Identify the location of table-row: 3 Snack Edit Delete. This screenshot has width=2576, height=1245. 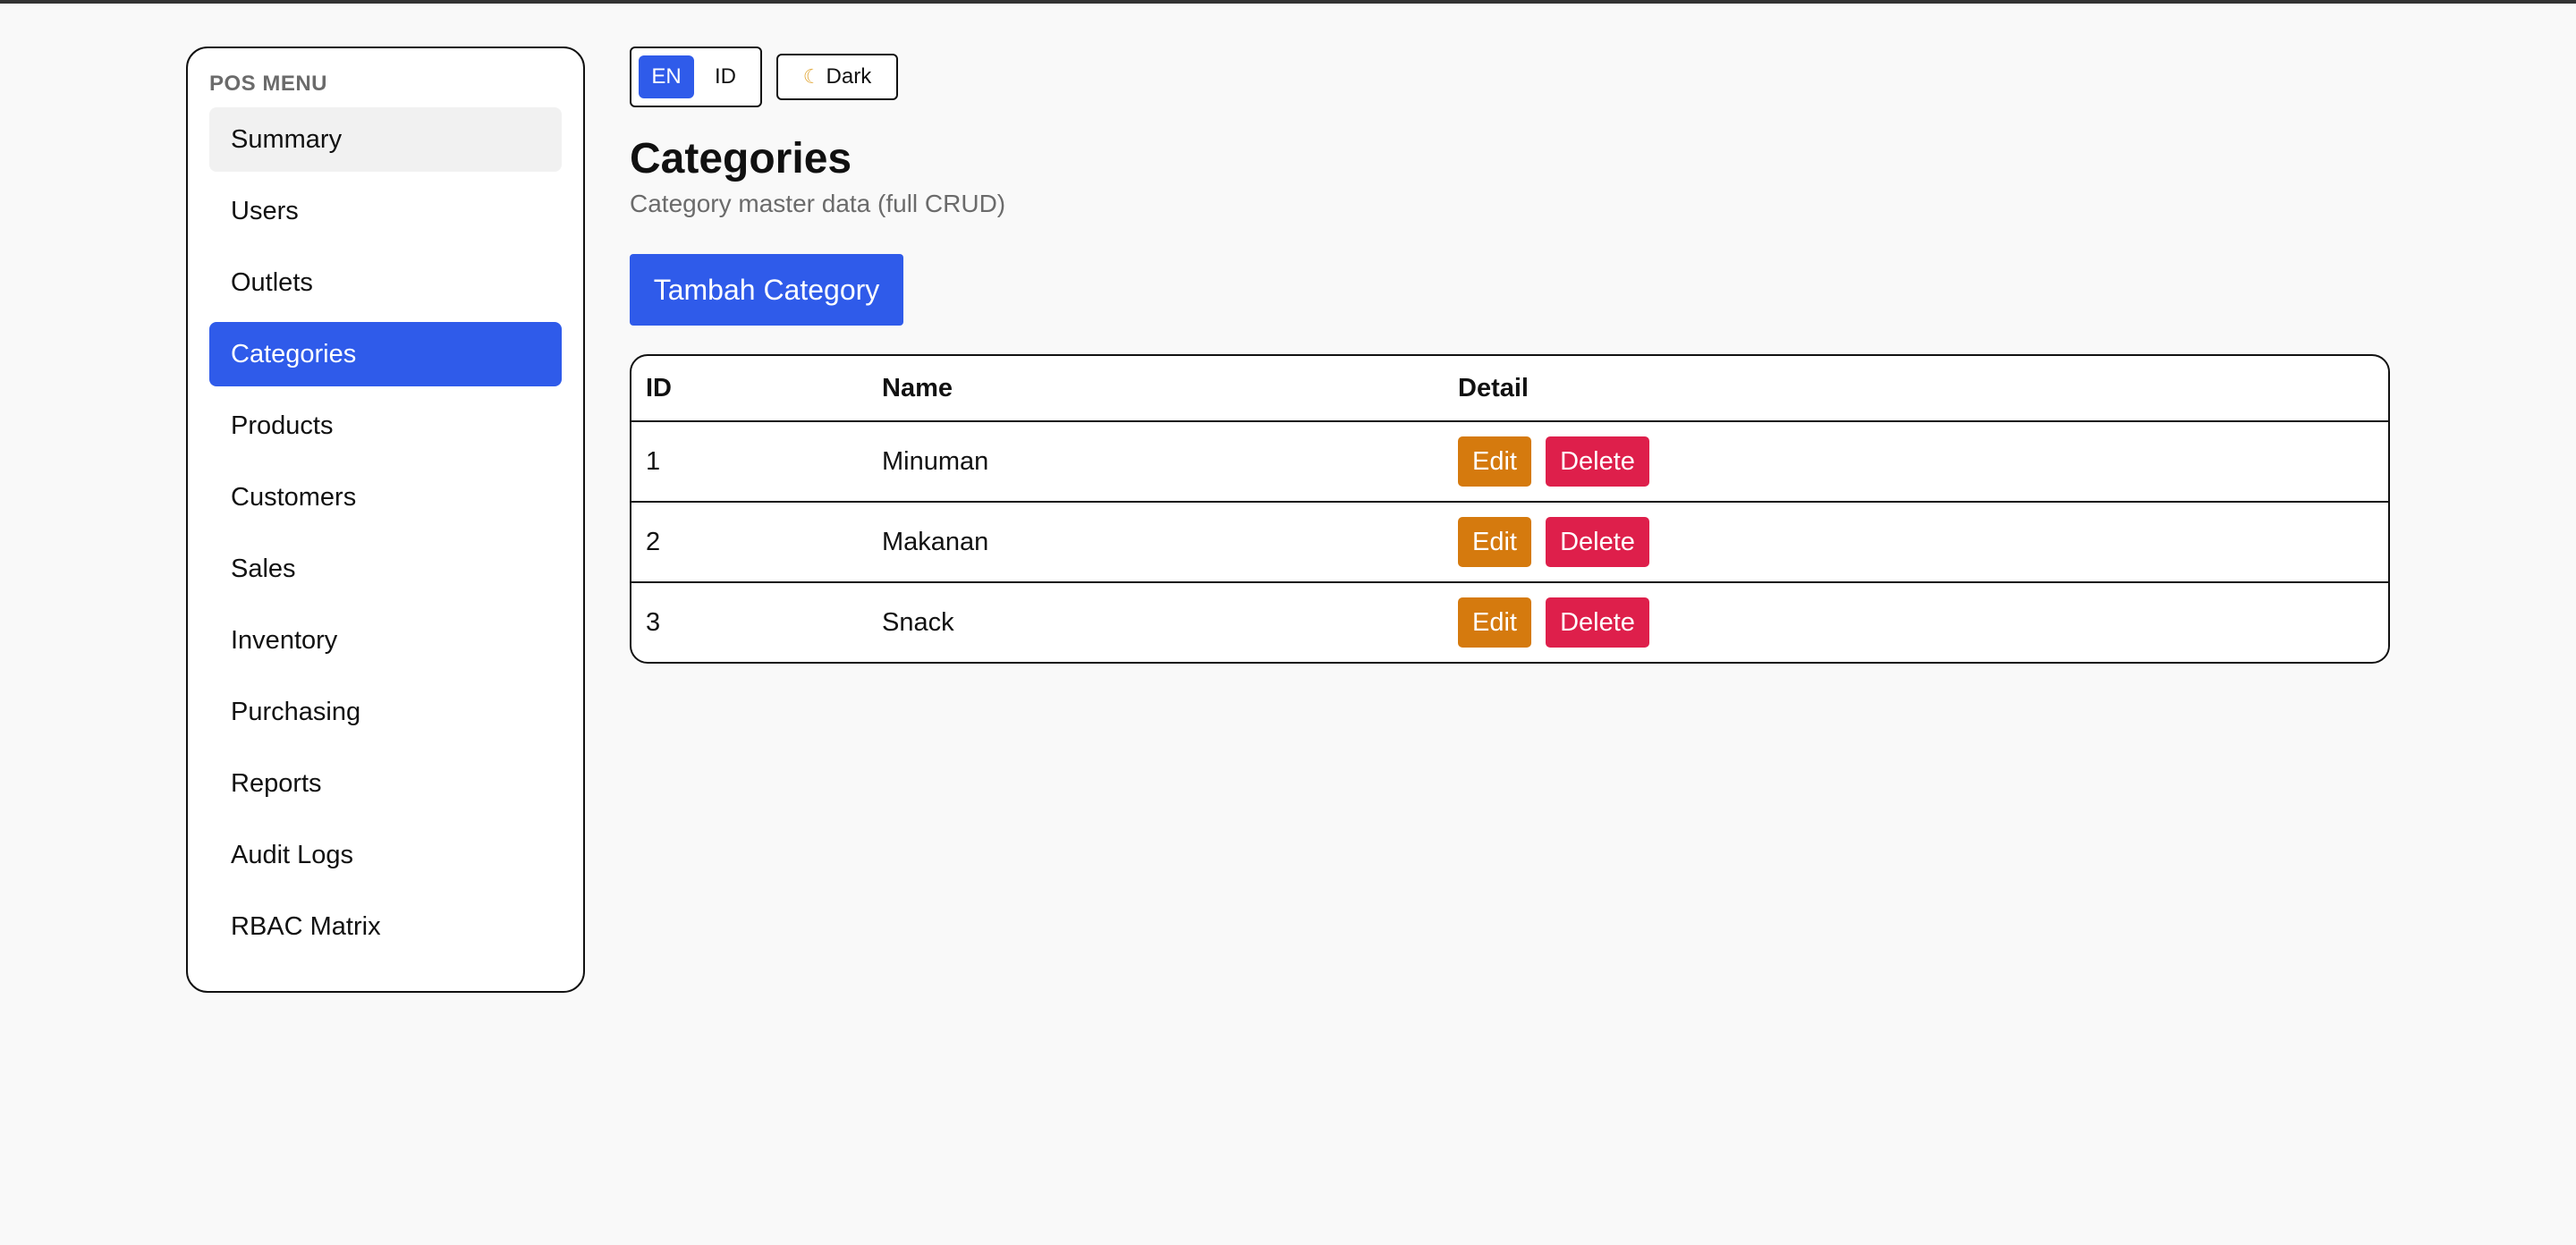
(1509, 622).